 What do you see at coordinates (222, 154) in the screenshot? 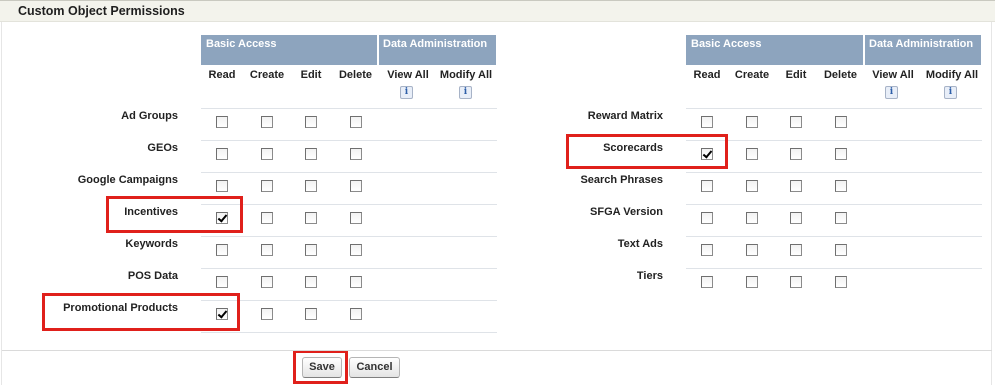
I see `geos-read-checkbox` at bounding box center [222, 154].